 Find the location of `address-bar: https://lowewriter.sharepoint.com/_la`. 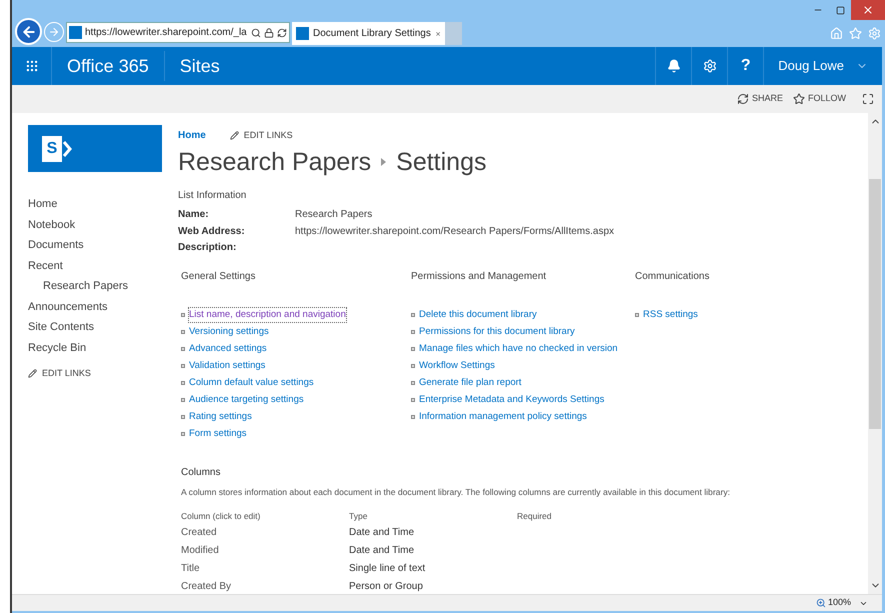

address-bar: https://lowewriter.sharepoint.com/_la is located at coordinates (178, 32).